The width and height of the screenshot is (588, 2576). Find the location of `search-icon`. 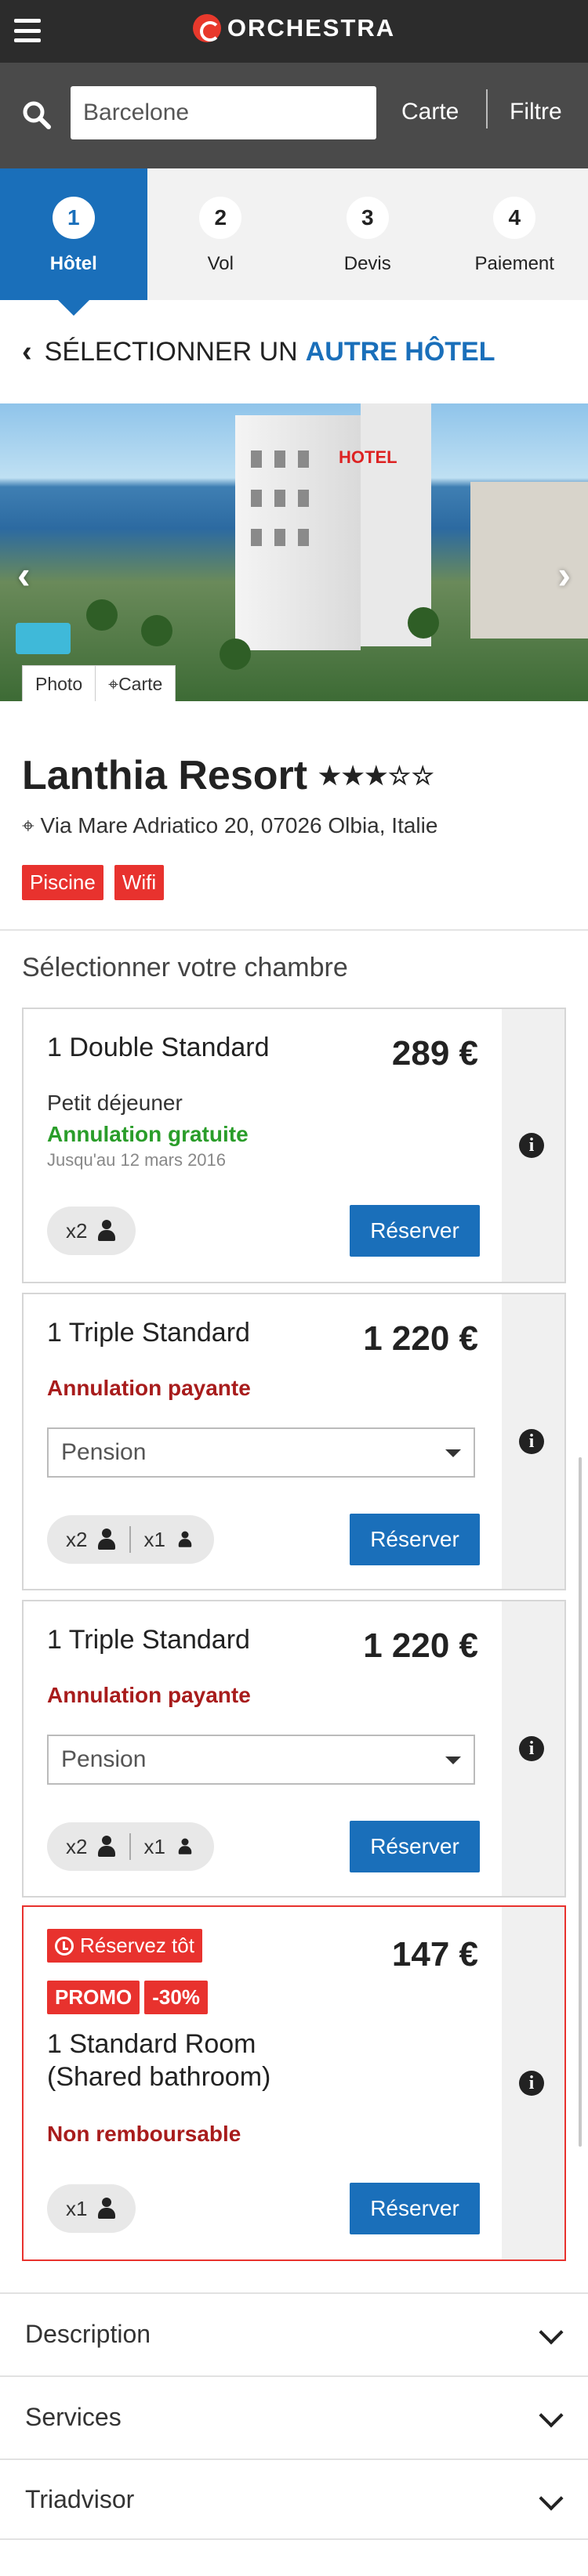

search-icon is located at coordinates (37, 115).